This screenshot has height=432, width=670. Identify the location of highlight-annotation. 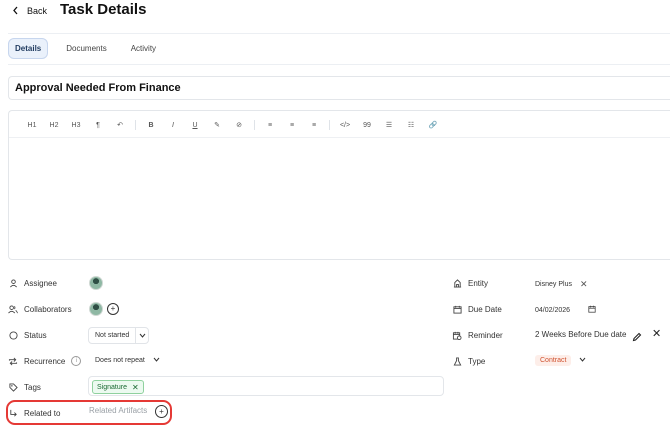
(89, 412).